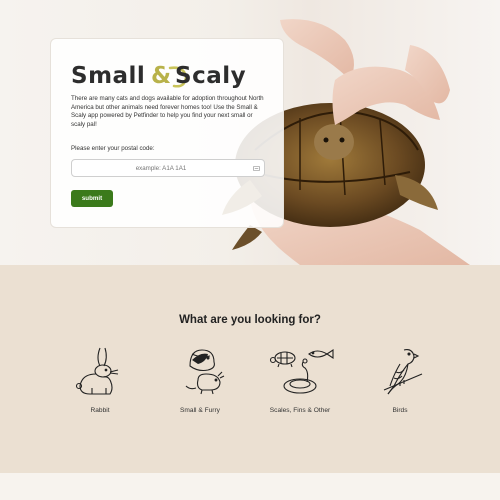  I want to click on category-scales-fins-other: Scales, Fins & Other, so click(300, 384).